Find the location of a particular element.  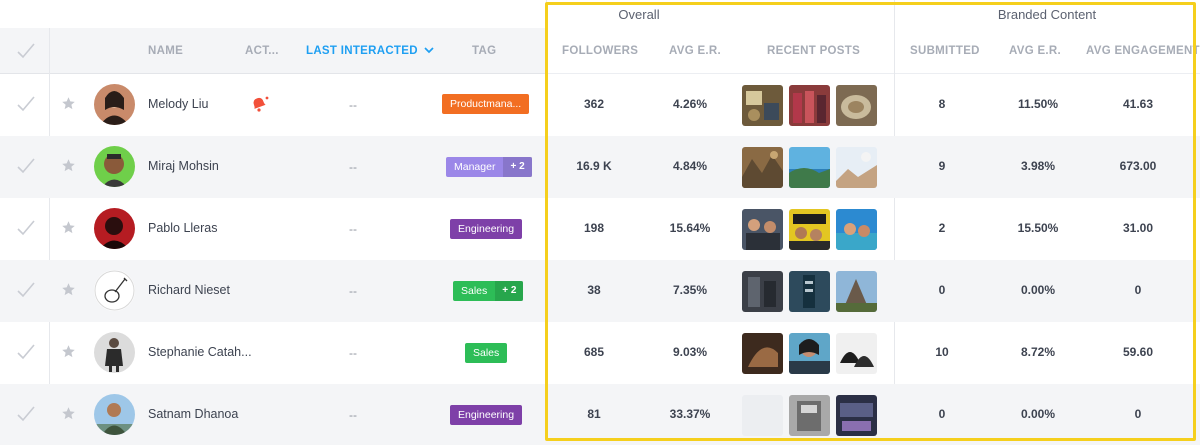

submitted-value: 8 is located at coordinates (942, 104).